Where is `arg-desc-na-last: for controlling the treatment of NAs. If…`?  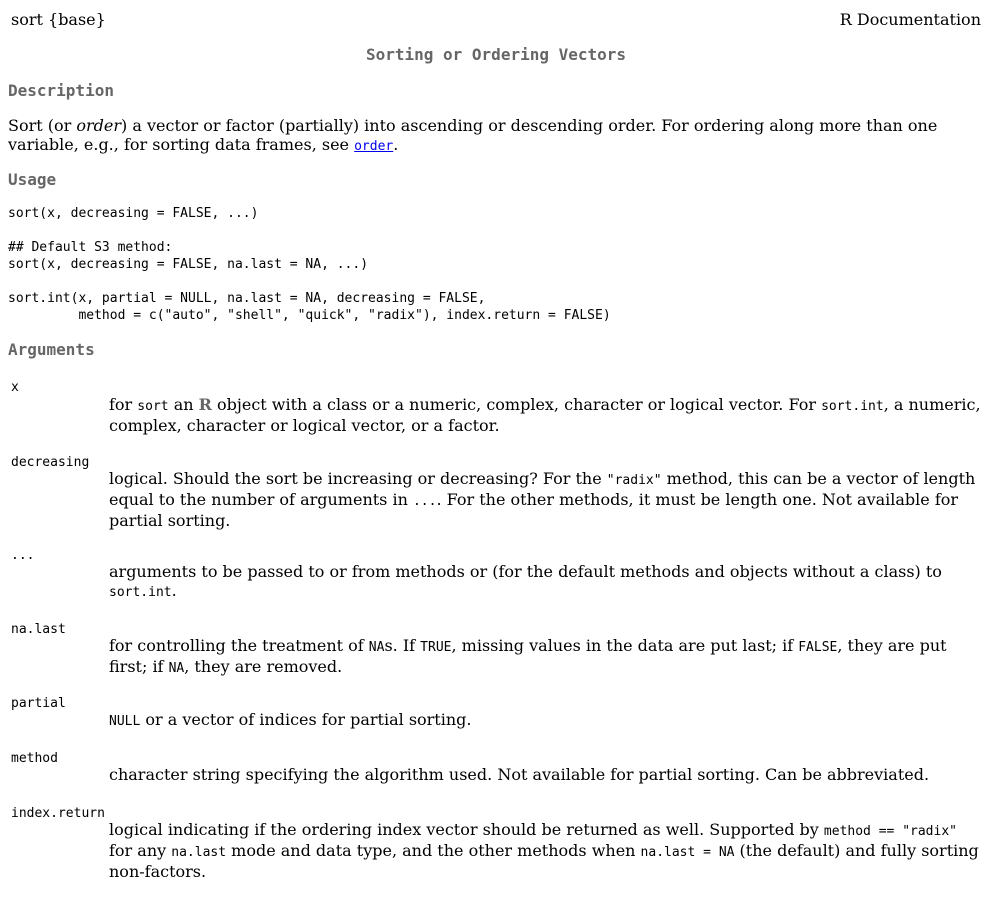
arg-desc-na-last: for controlling the treatment of NAs. If… is located at coordinates (528, 656).